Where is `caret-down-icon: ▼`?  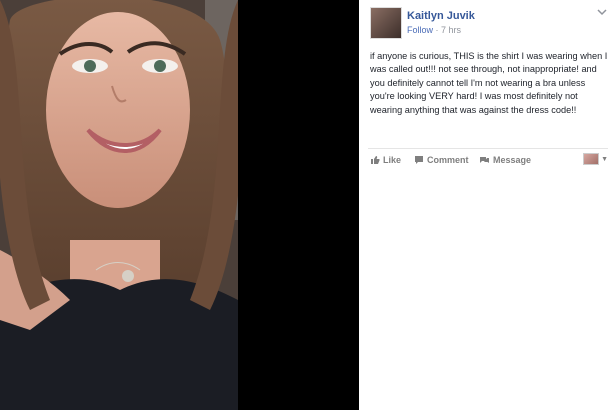 caret-down-icon: ▼ is located at coordinates (604, 159).